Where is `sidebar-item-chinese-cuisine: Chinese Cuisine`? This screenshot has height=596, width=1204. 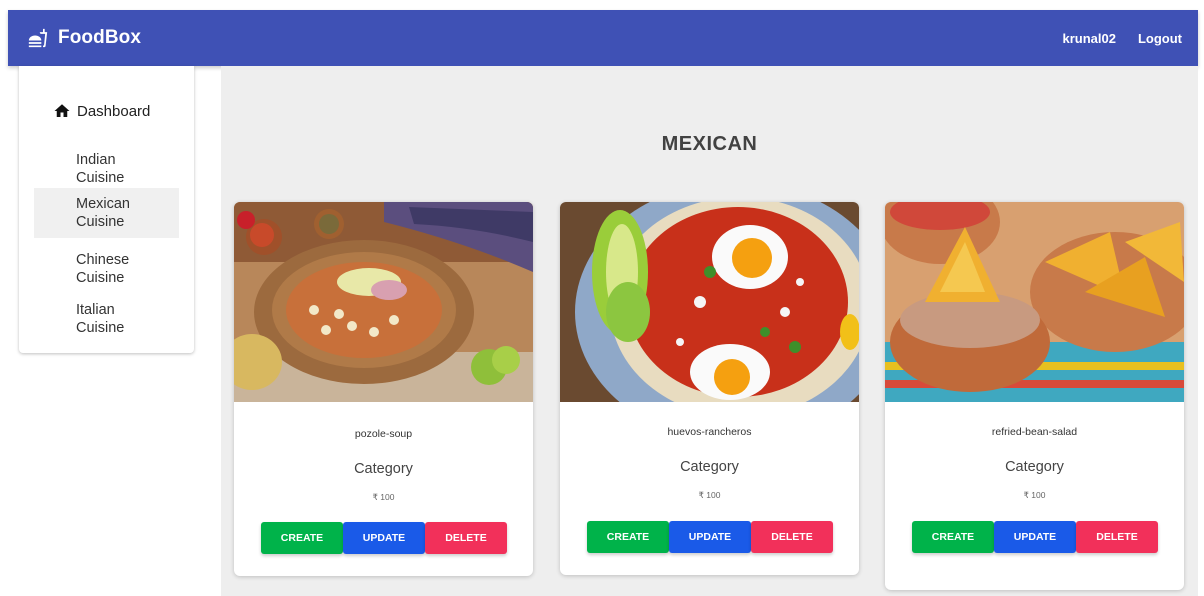
sidebar-item-chinese-cuisine: Chinese Cuisine is located at coordinates (106, 269).